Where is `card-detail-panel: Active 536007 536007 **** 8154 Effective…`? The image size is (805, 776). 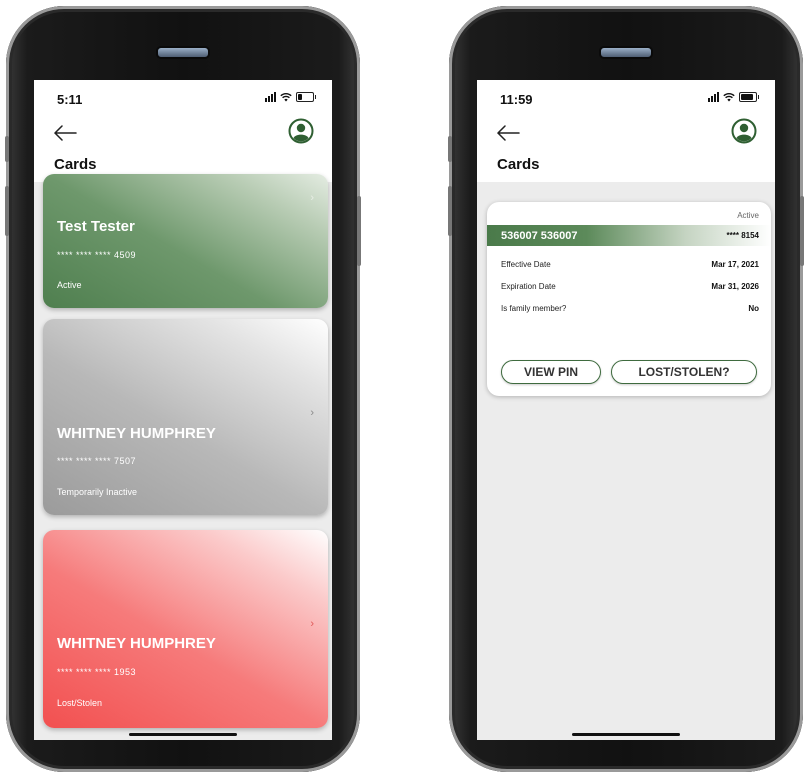
card-detail-panel: Active 536007 536007 **** 8154 Effective… is located at coordinates (629, 299).